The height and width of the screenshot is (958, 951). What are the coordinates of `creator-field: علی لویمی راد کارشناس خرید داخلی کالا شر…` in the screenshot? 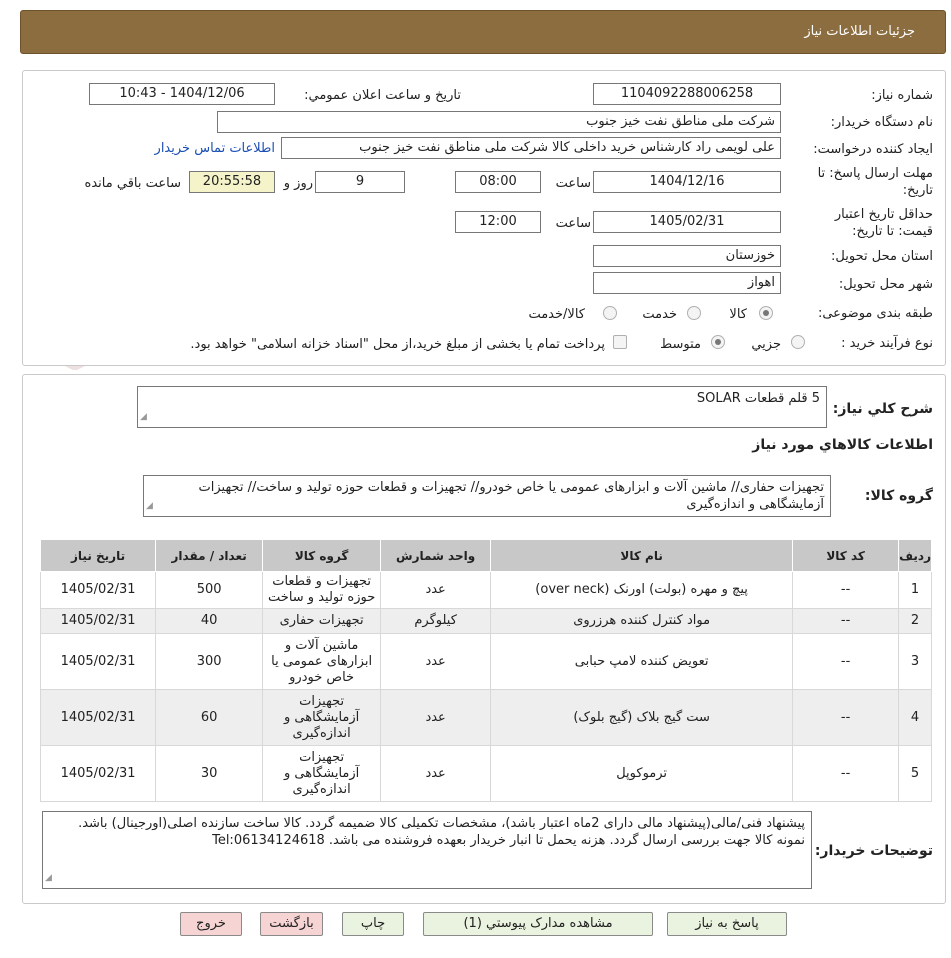 It's located at (531, 148).